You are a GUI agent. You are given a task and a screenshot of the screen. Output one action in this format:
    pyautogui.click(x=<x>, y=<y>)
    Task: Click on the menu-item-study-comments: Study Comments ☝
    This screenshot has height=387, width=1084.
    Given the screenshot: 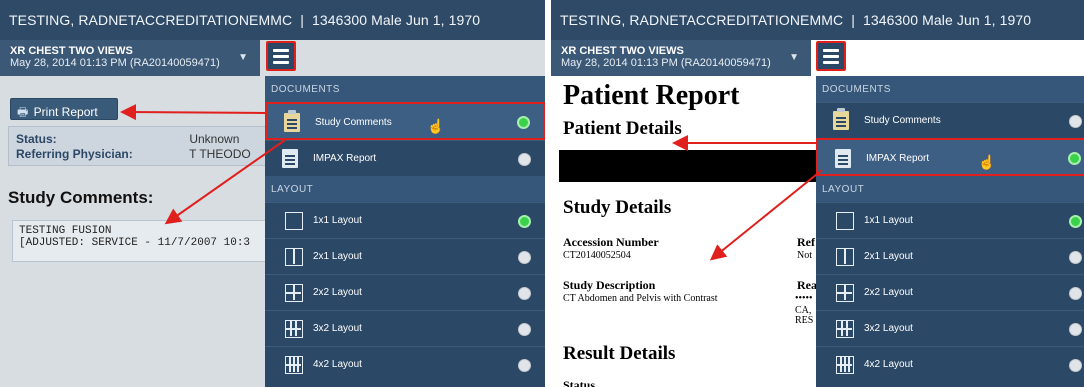 What is the action you would take?
    pyautogui.click(x=405, y=121)
    